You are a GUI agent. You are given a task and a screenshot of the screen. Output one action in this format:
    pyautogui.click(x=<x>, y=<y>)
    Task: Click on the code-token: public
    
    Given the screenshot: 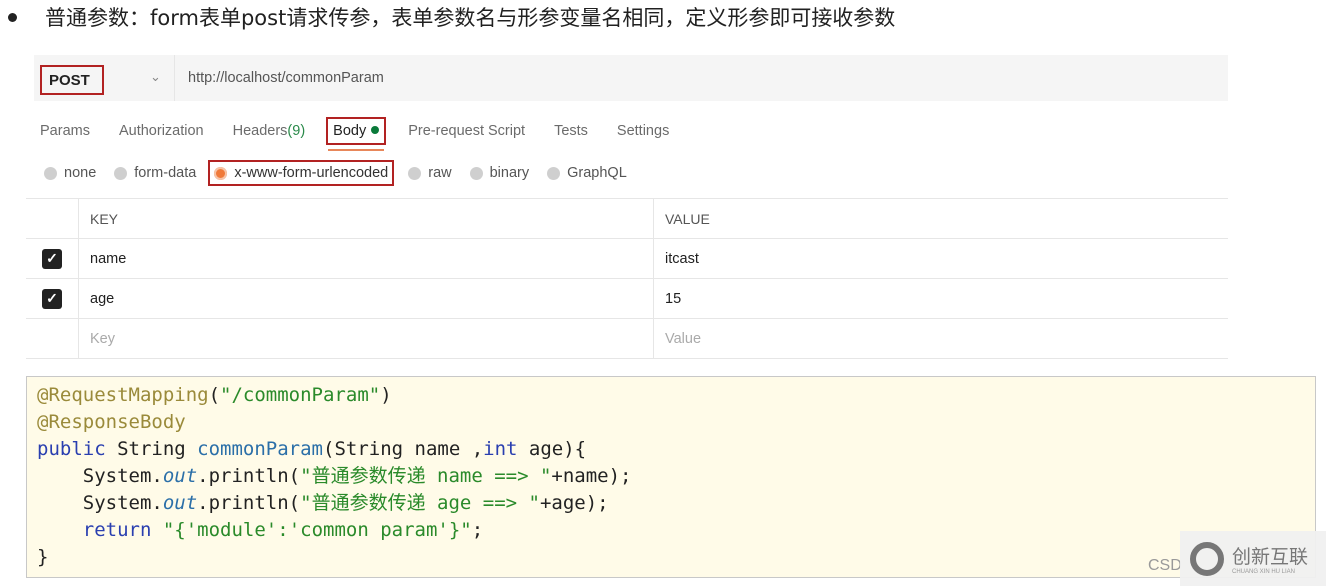 What is the action you would take?
    pyautogui.click(x=71, y=449)
    